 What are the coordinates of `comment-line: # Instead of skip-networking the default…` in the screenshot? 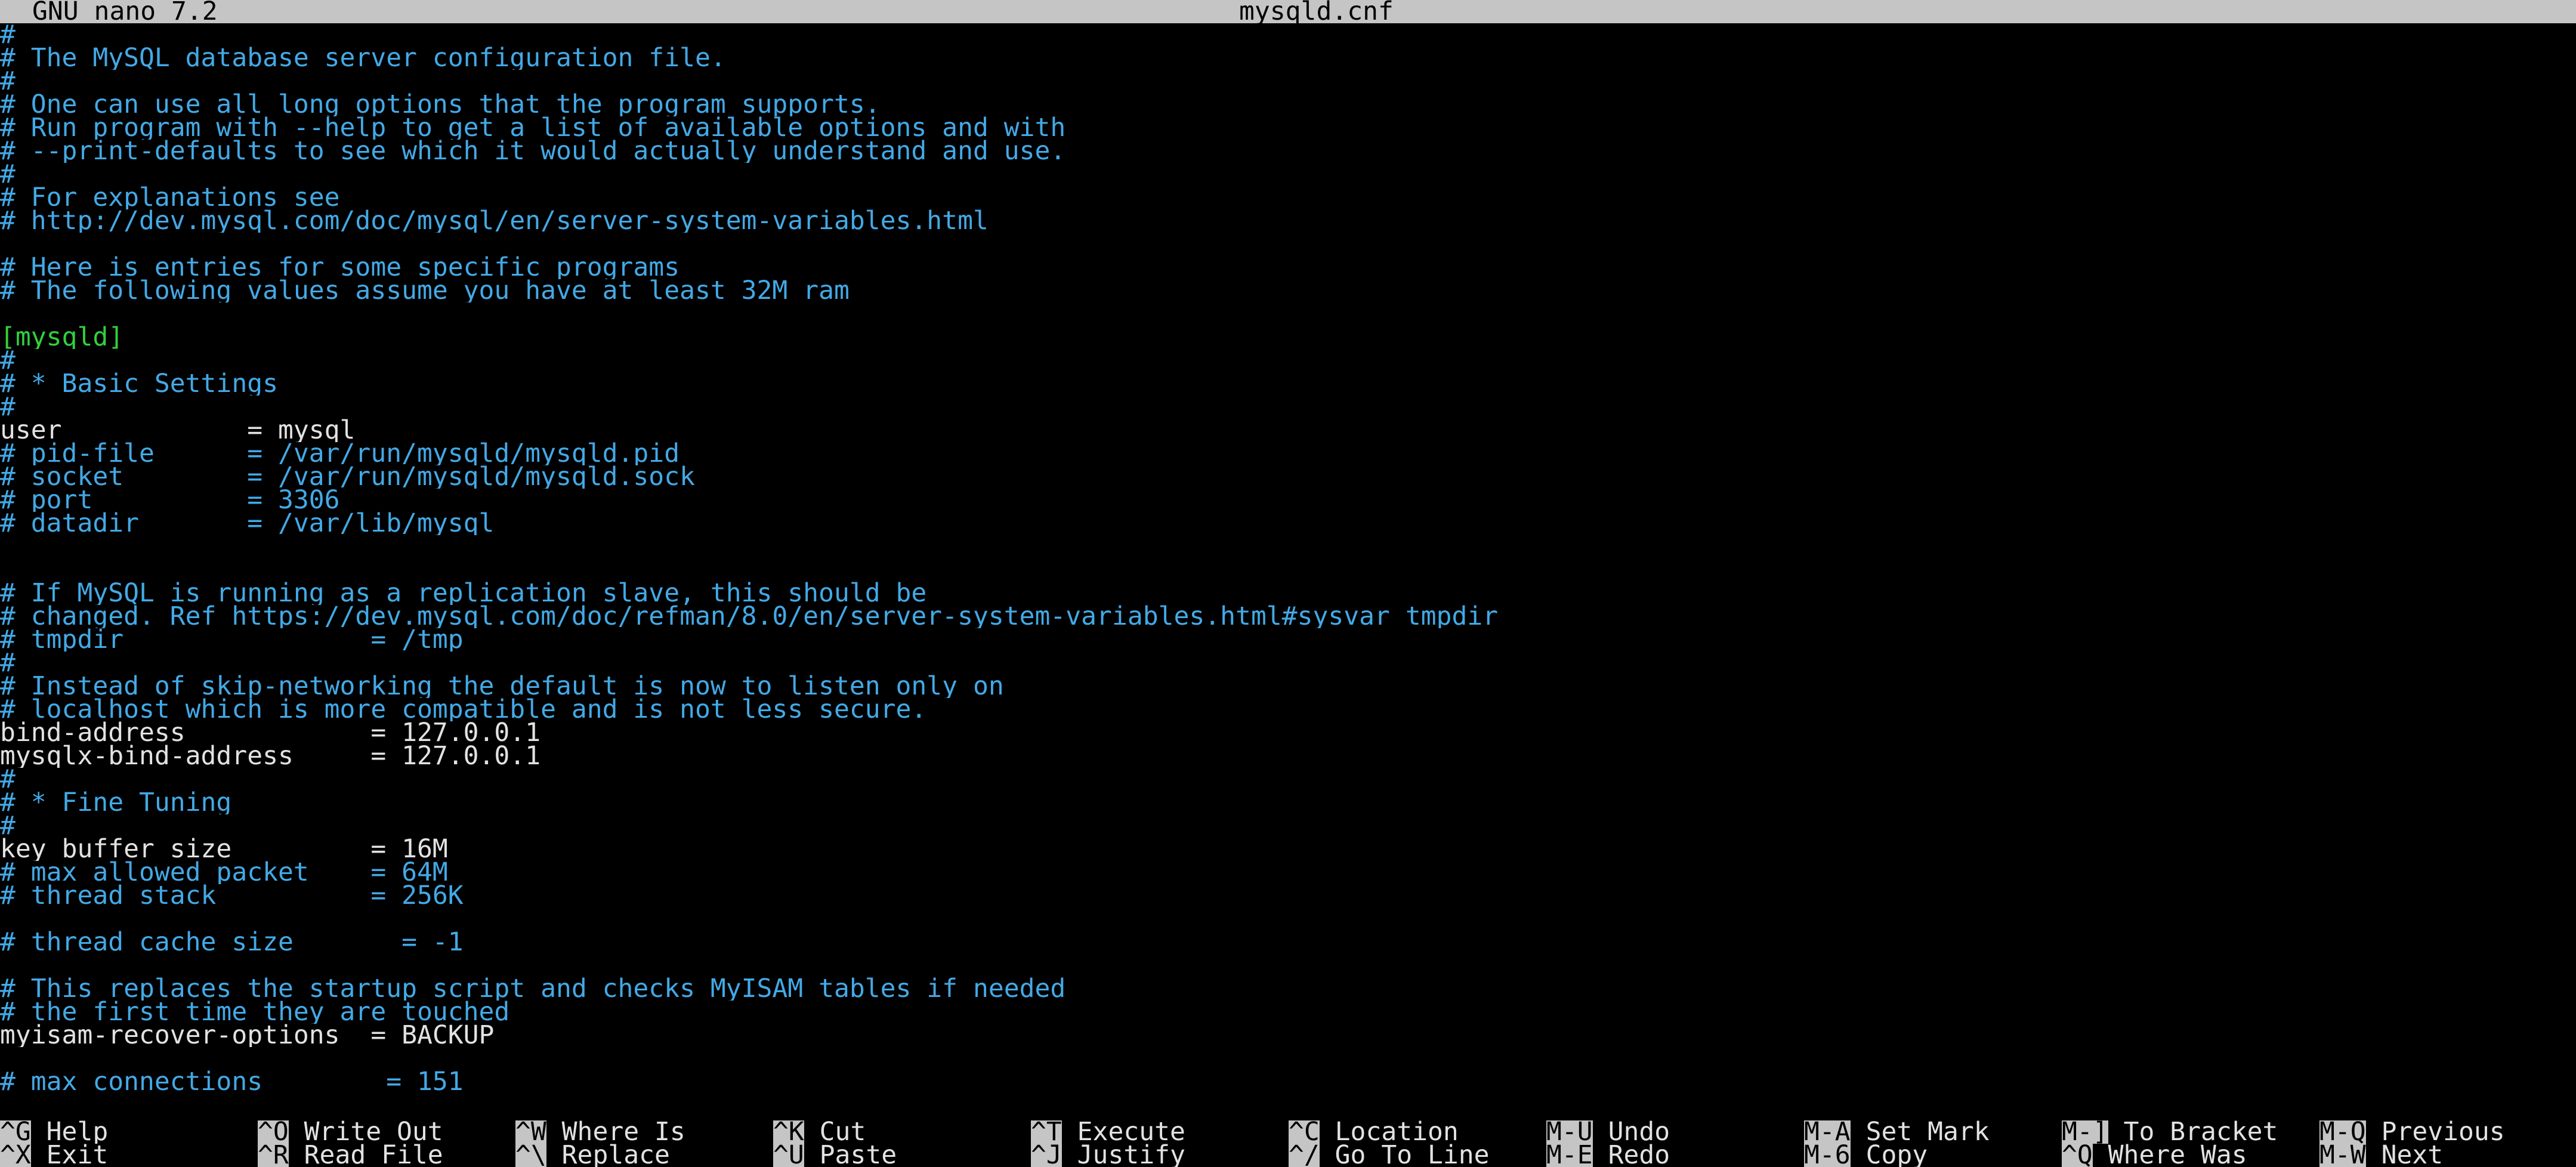 It's located at (1288, 686).